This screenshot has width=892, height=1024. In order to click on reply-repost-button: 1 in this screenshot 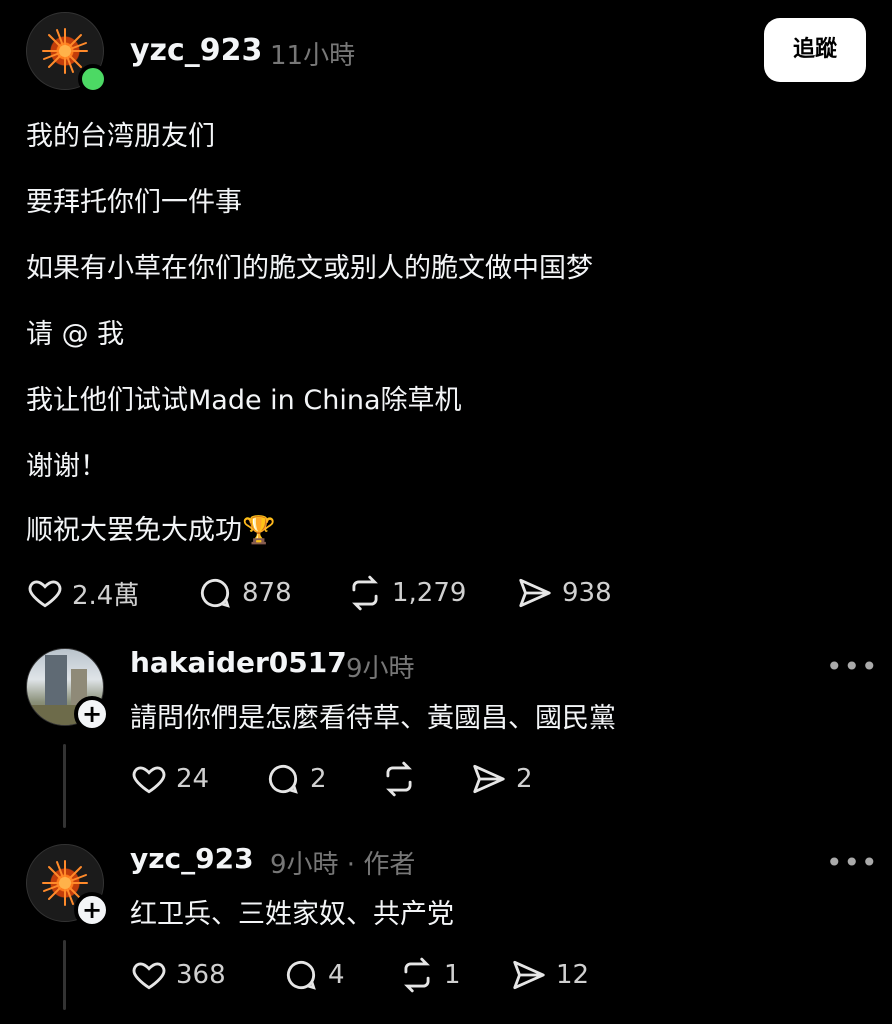, I will do `click(429, 975)`.